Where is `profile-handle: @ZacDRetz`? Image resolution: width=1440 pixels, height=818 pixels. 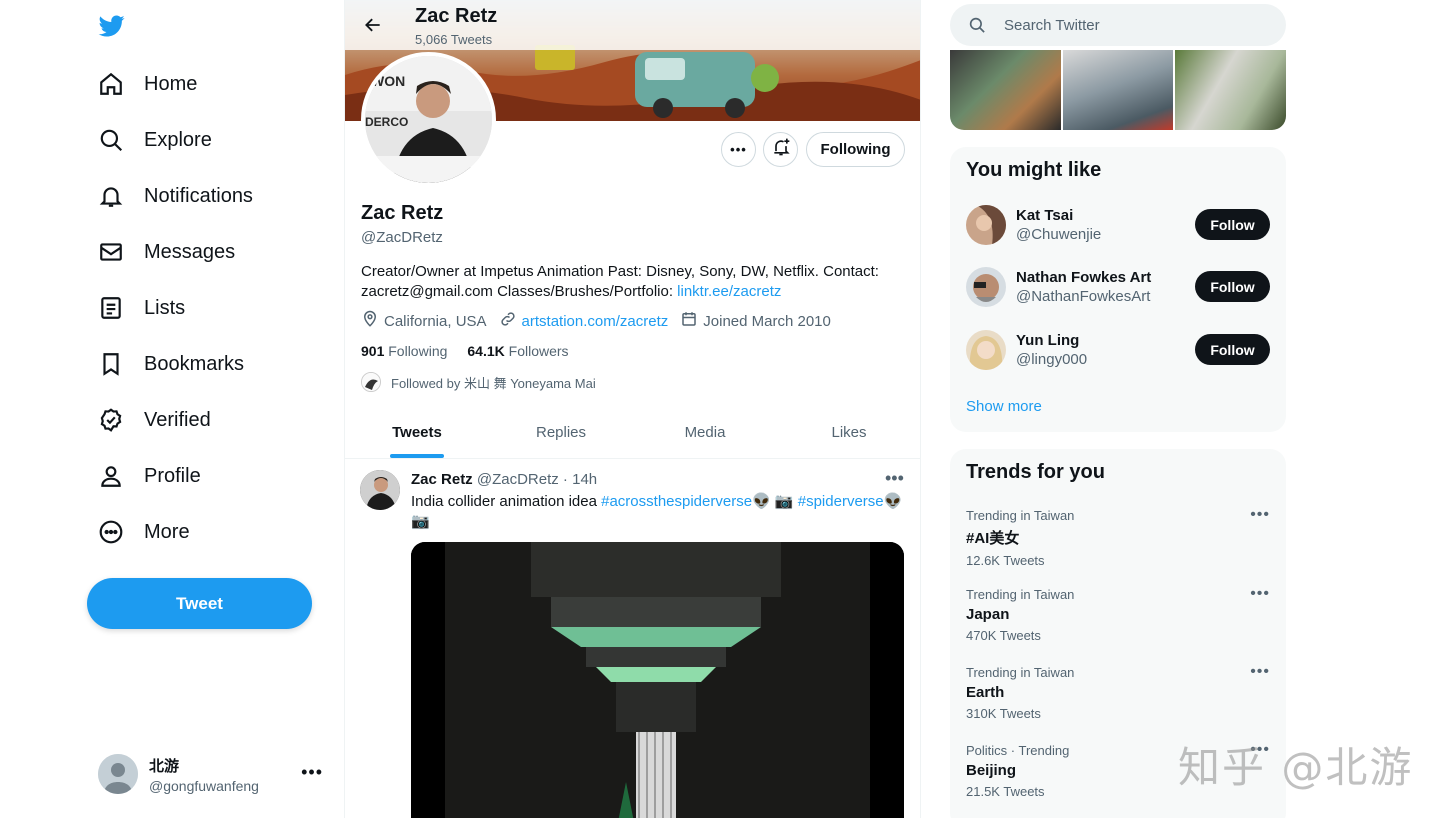 profile-handle: @ZacDRetz is located at coordinates (402, 237).